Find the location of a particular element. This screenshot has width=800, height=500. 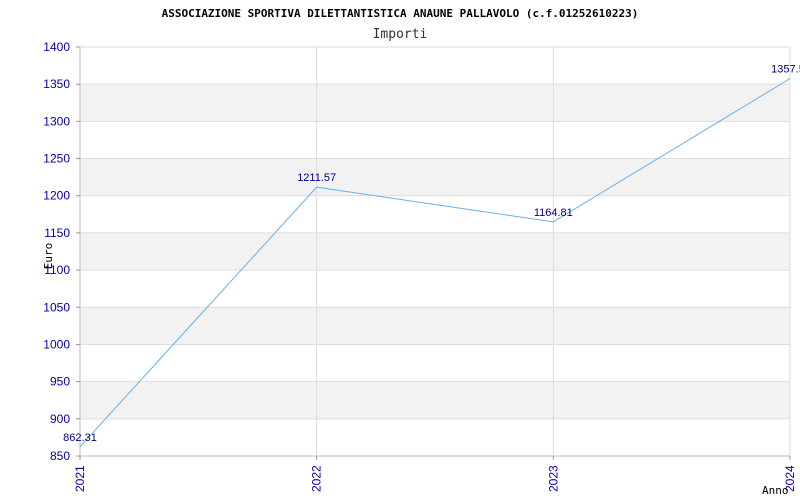

data-label: 1164.81 is located at coordinates (553, 213).